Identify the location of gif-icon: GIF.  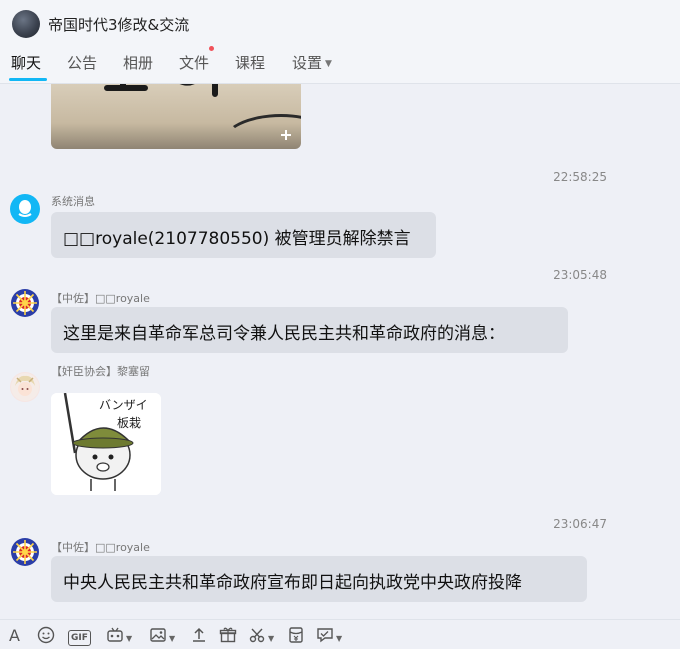
(79, 636).